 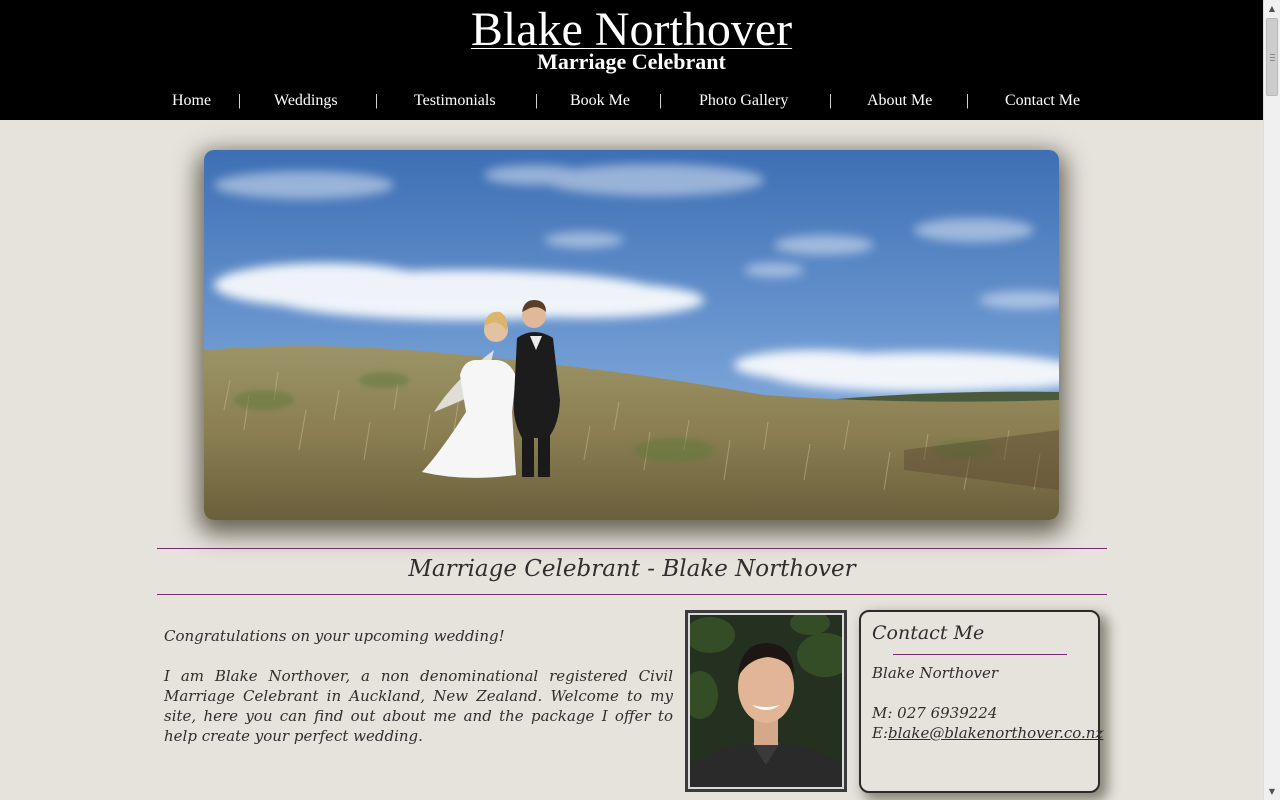 I want to click on contact-rule, so click(x=980, y=654).